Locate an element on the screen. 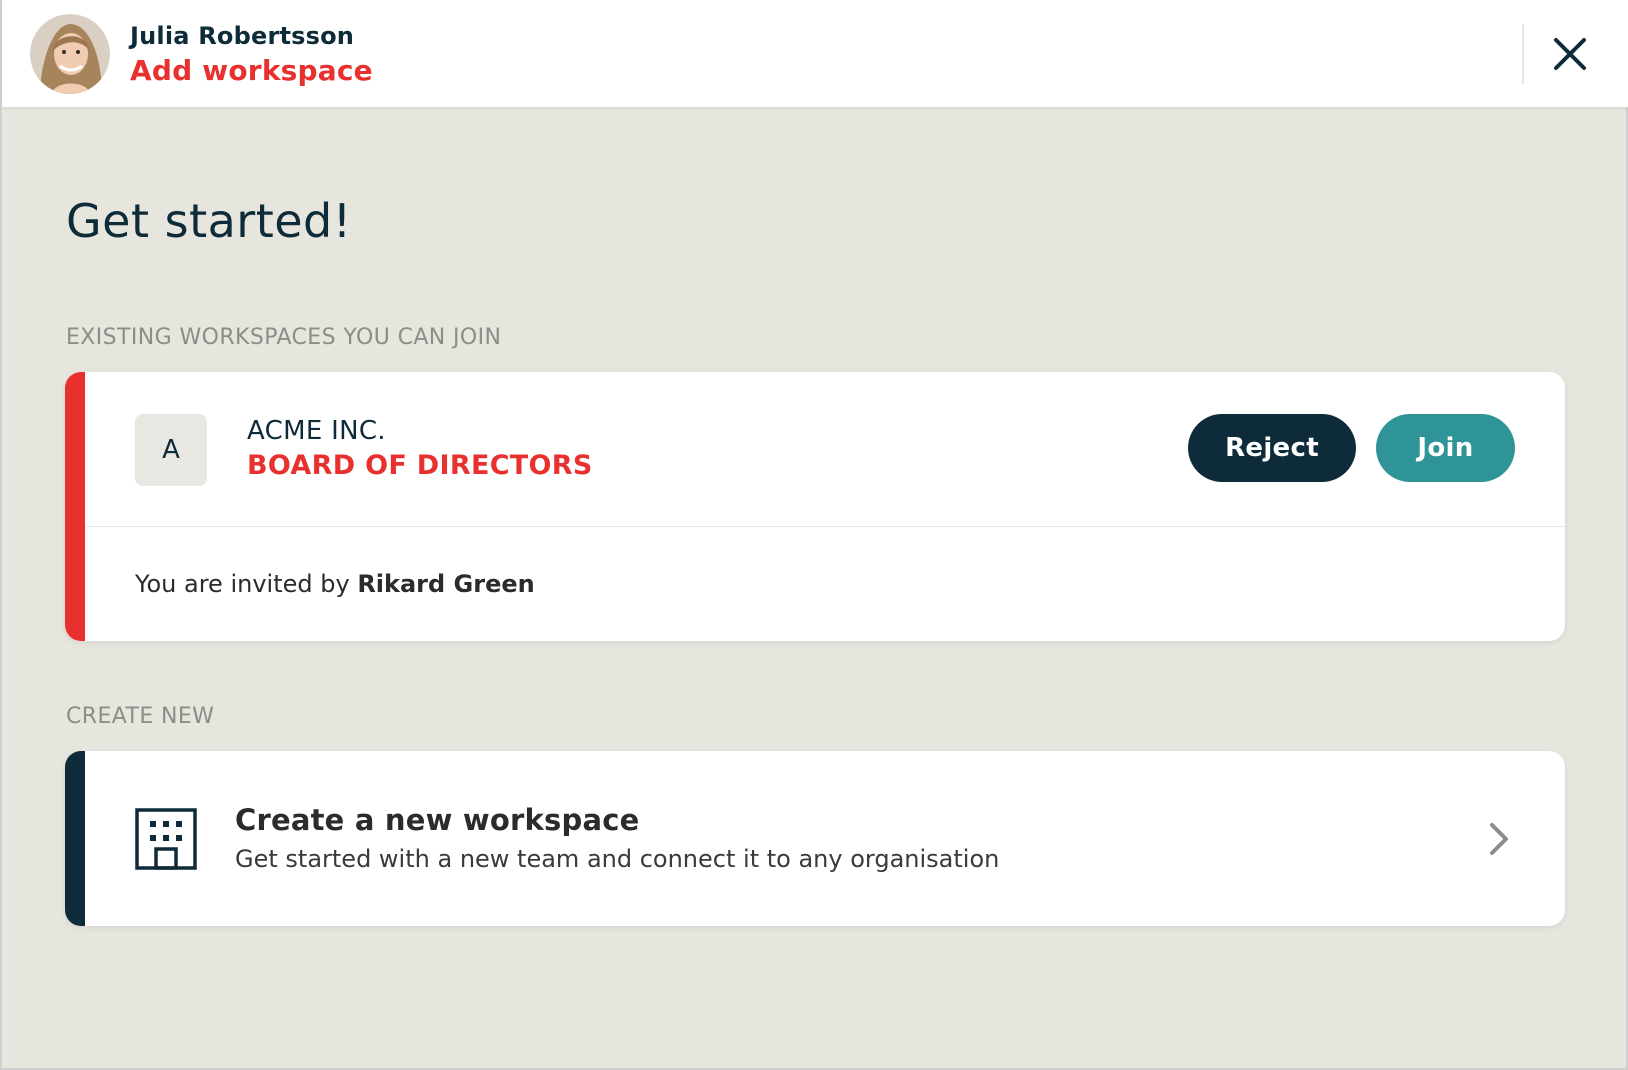 Image resolution: width=1628 pixels, height=1070 pixels. header-subtitle: Add workspace is located at coordinates (251, 70).